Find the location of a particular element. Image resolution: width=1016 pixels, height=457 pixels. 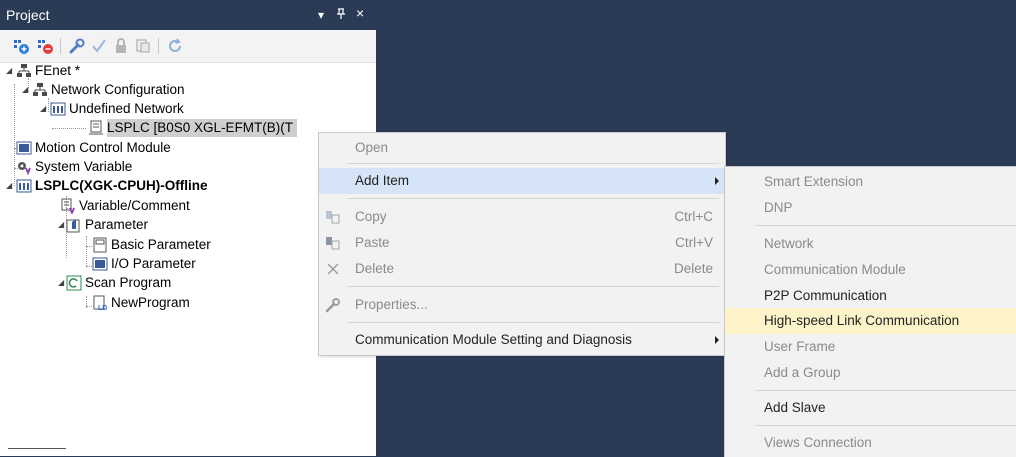

tree-label: Variable/Comment is located at coordinates (134, 205).